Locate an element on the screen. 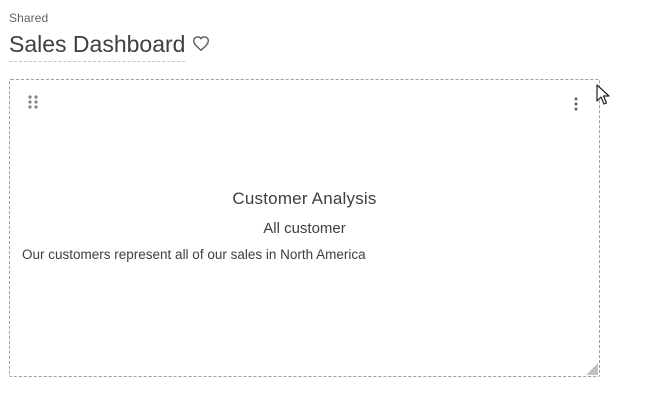 The image size is (650, 412). title-row: Sales Dashboard is located at coordinates (109, 46).